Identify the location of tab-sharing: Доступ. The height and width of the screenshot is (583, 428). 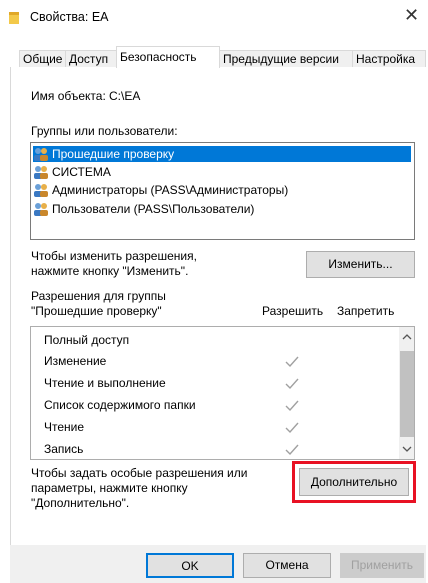
(91, 58).